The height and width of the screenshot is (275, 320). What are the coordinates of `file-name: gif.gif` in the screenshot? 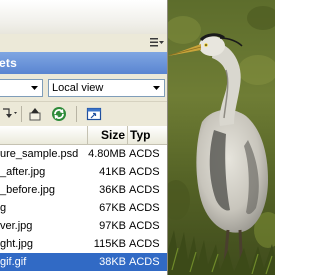 It's located at (13, 262).